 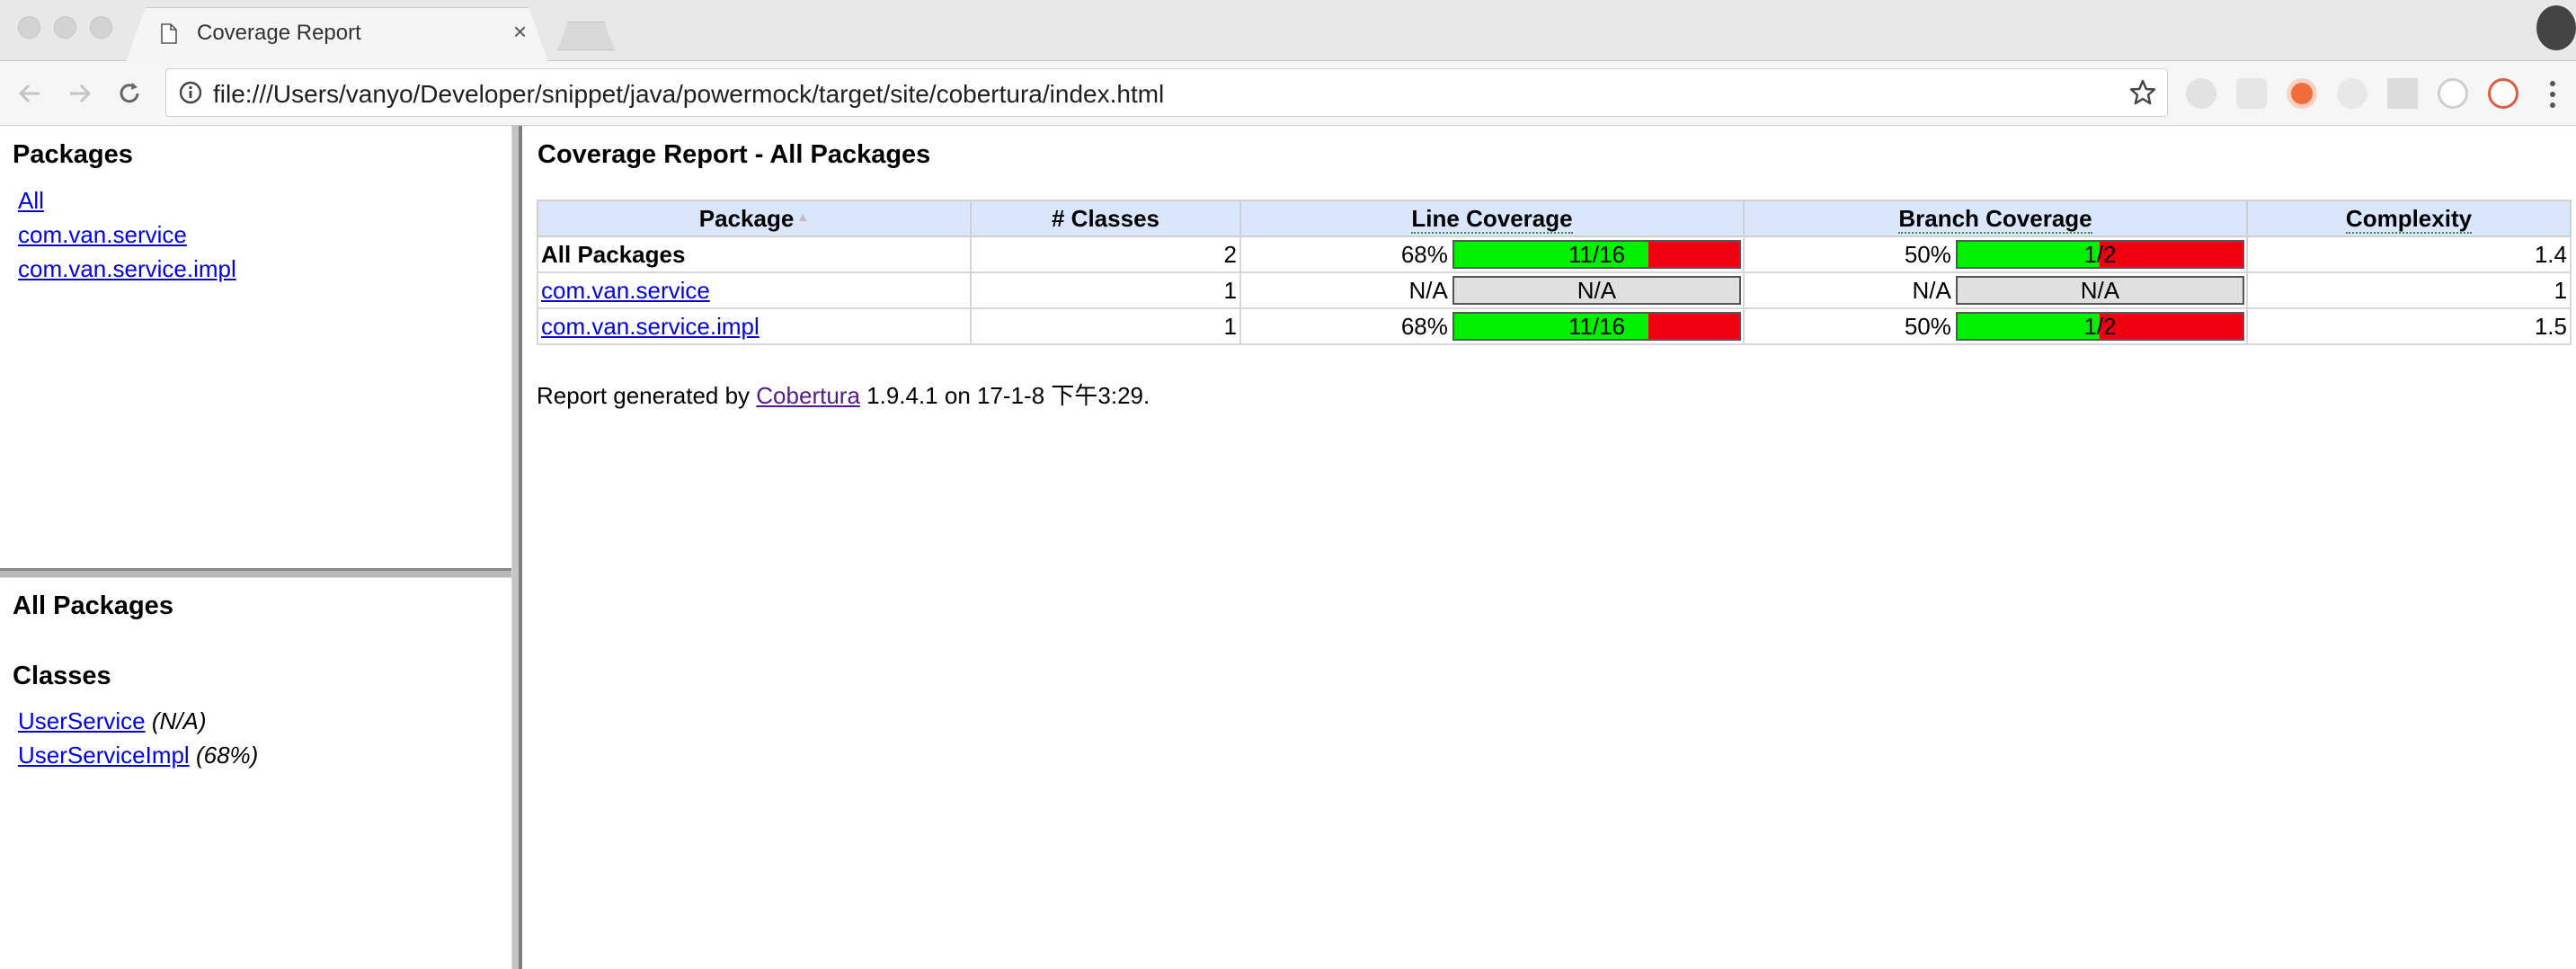 I want to click on line-coverage-bar-cell: N/A, so click(x=1597, y=290).